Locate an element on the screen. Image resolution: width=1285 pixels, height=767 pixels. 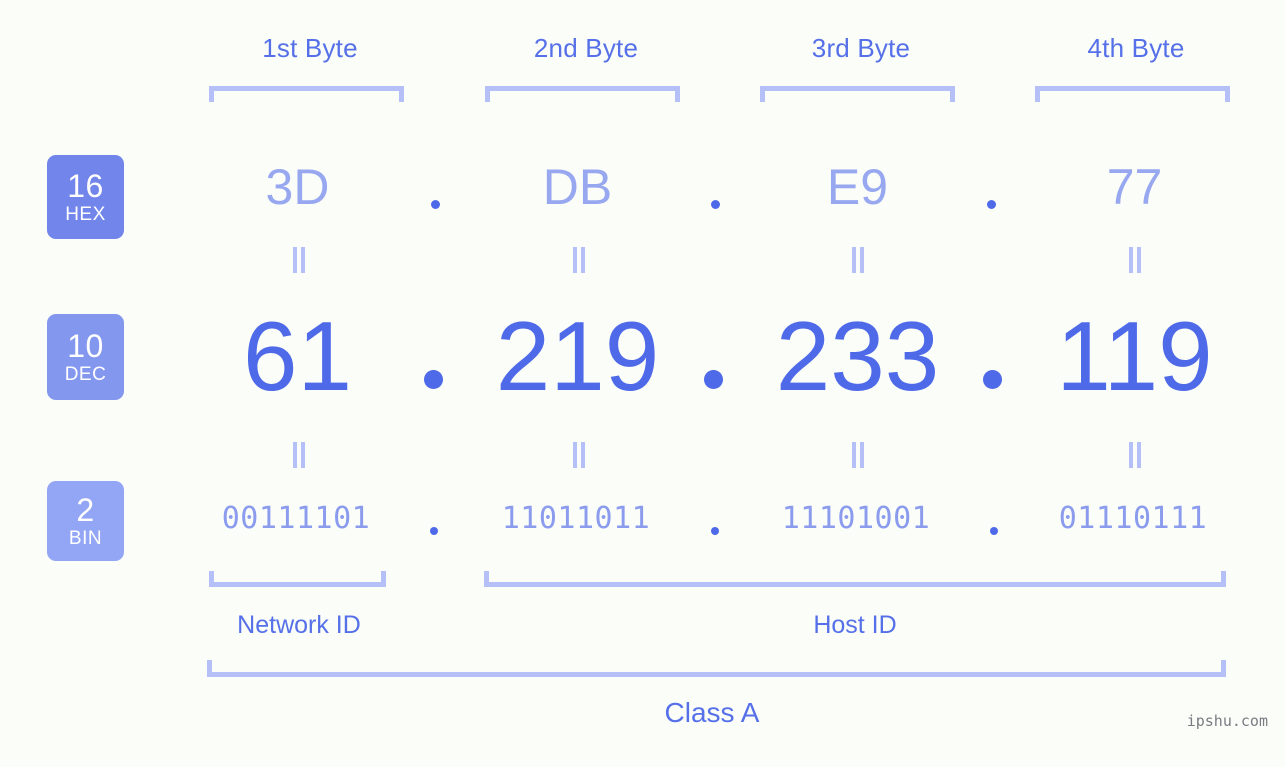
bin-byte-2: 11011011 is located at coordinates (576, 518).